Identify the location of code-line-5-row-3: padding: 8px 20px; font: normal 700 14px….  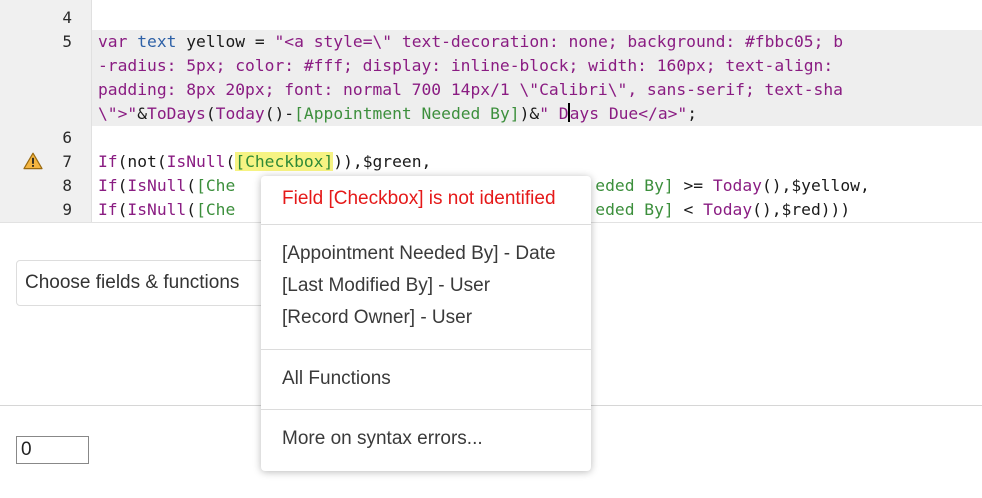
(470, 89).